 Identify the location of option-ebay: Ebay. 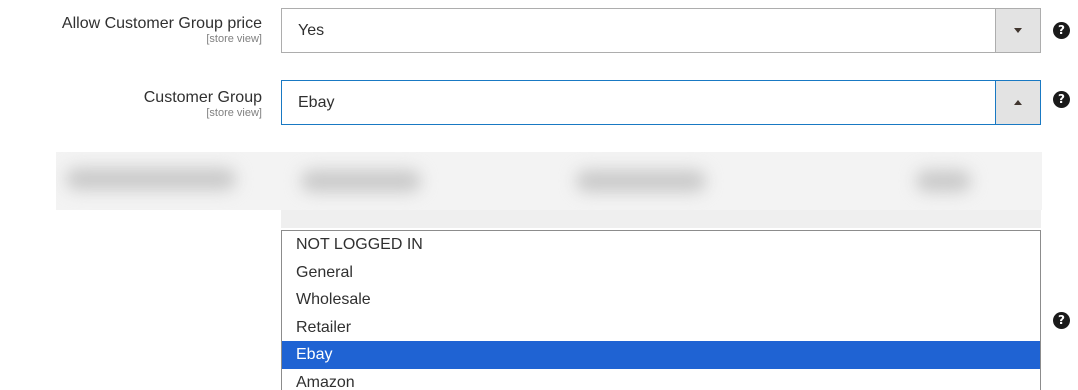
(661, 355).